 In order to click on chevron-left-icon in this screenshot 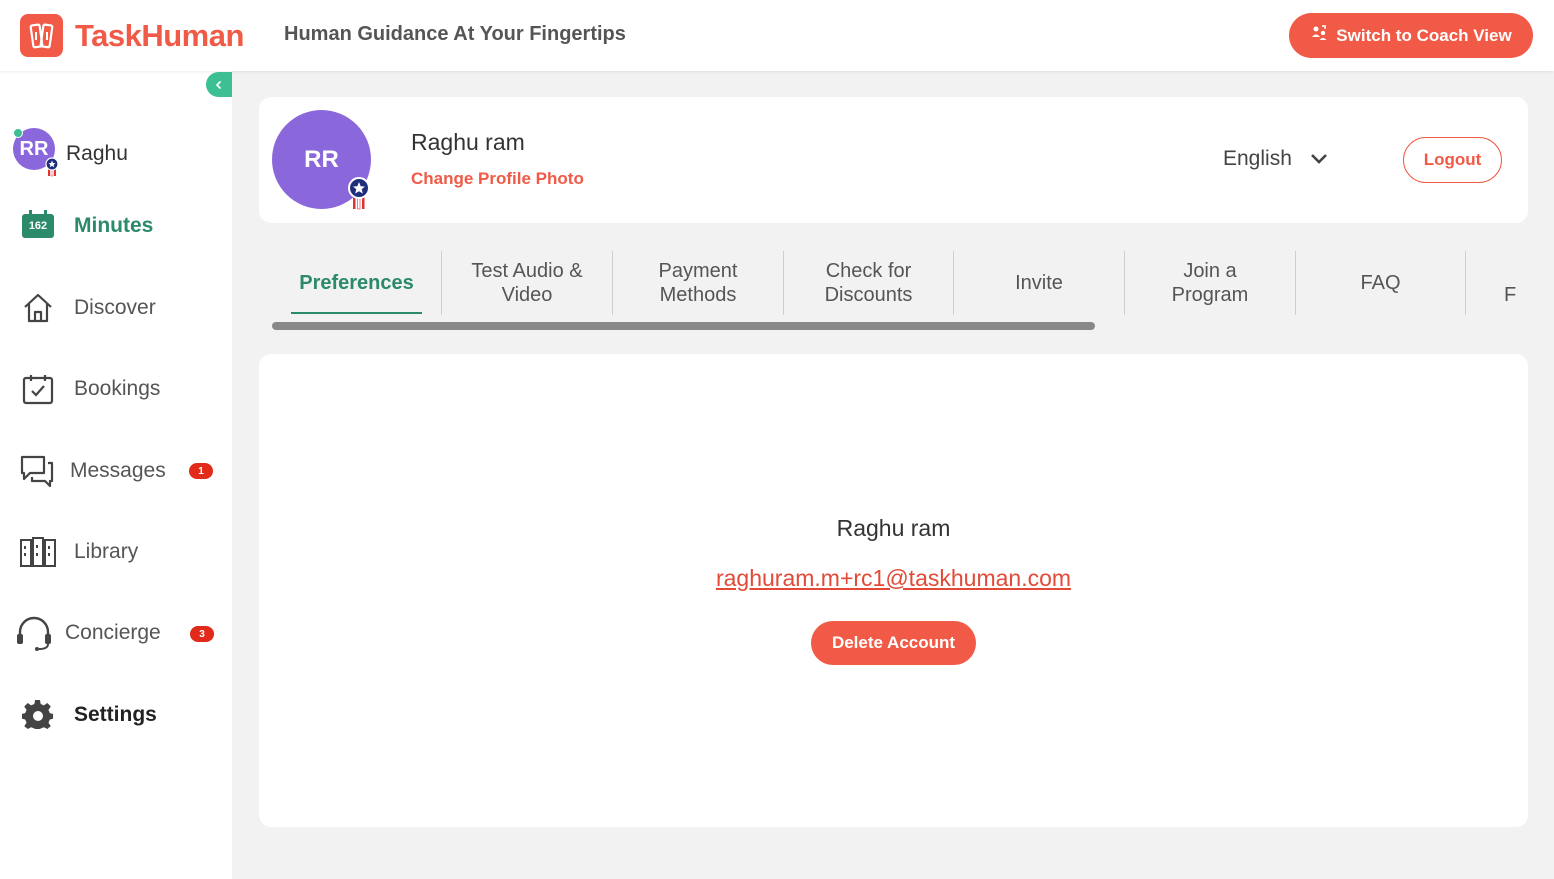, I will do `click(218, 84)`.